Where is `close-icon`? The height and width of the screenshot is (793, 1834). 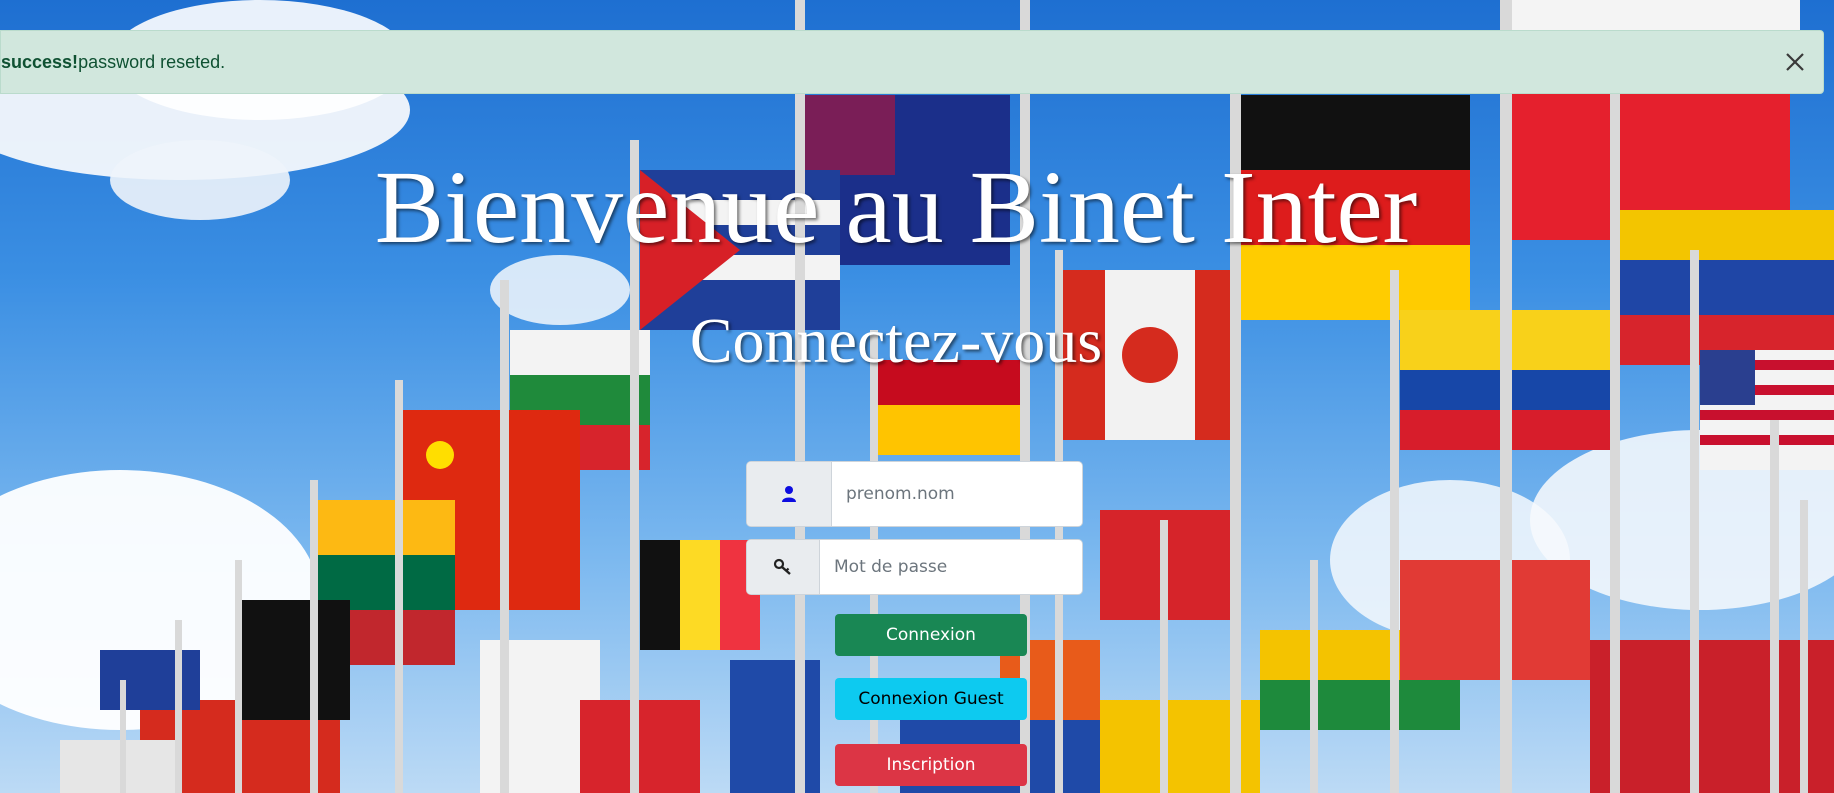
close-icon is located at coordinates (1795, 62).